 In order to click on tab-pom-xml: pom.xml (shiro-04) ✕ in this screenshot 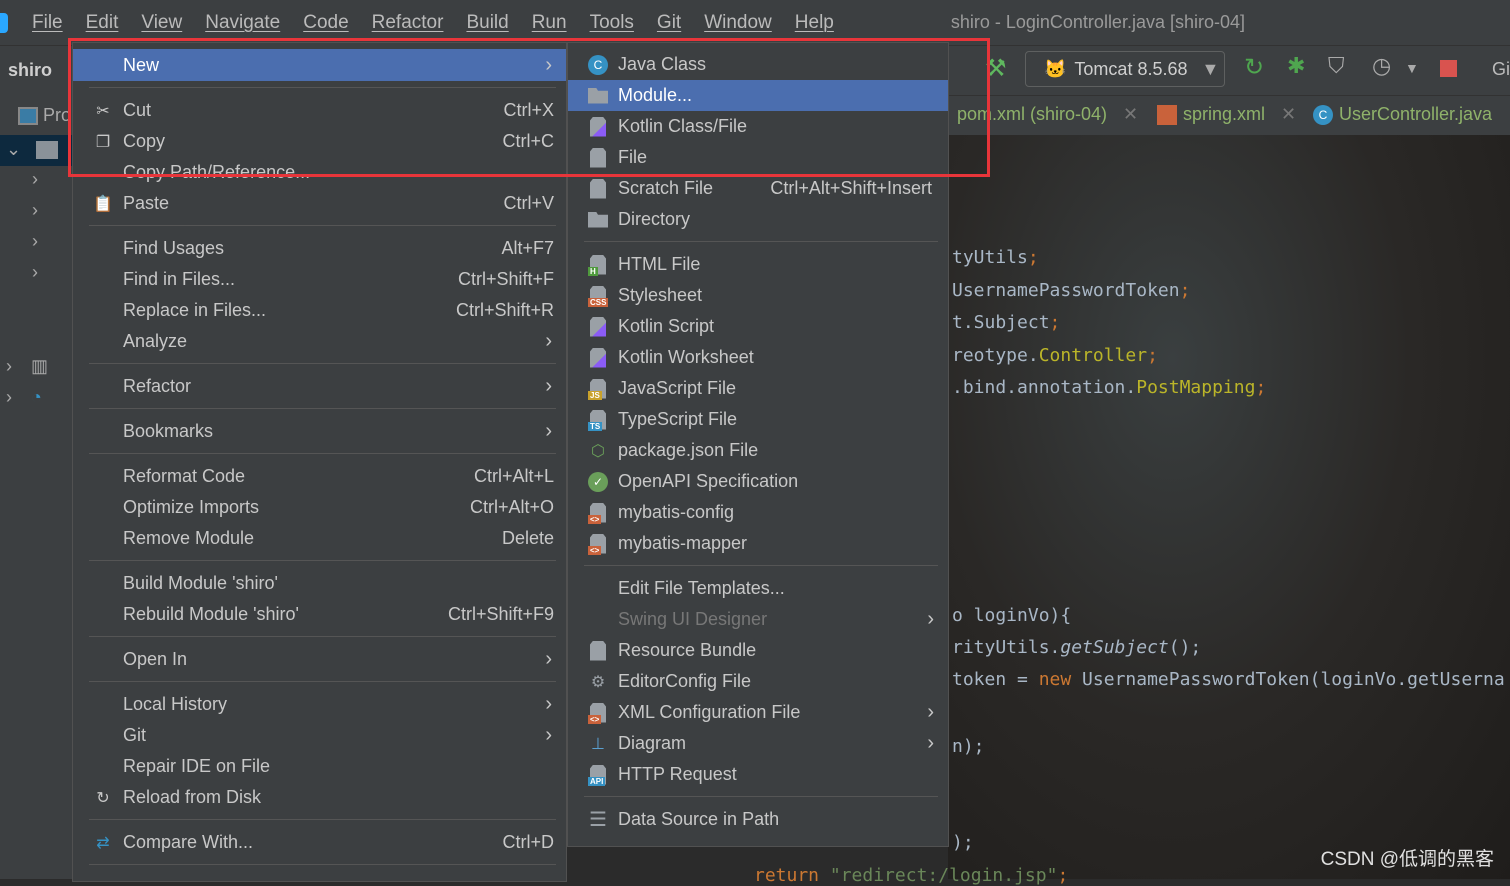, I will do `click(1047, 114)`.